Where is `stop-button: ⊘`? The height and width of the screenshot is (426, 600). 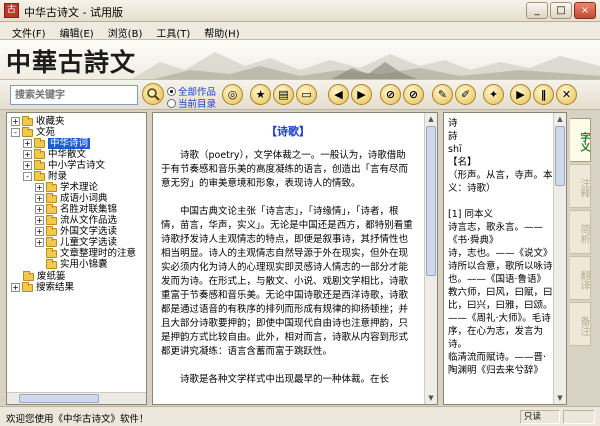 stop-button: ⊘ is located at coordinates (390, 94).